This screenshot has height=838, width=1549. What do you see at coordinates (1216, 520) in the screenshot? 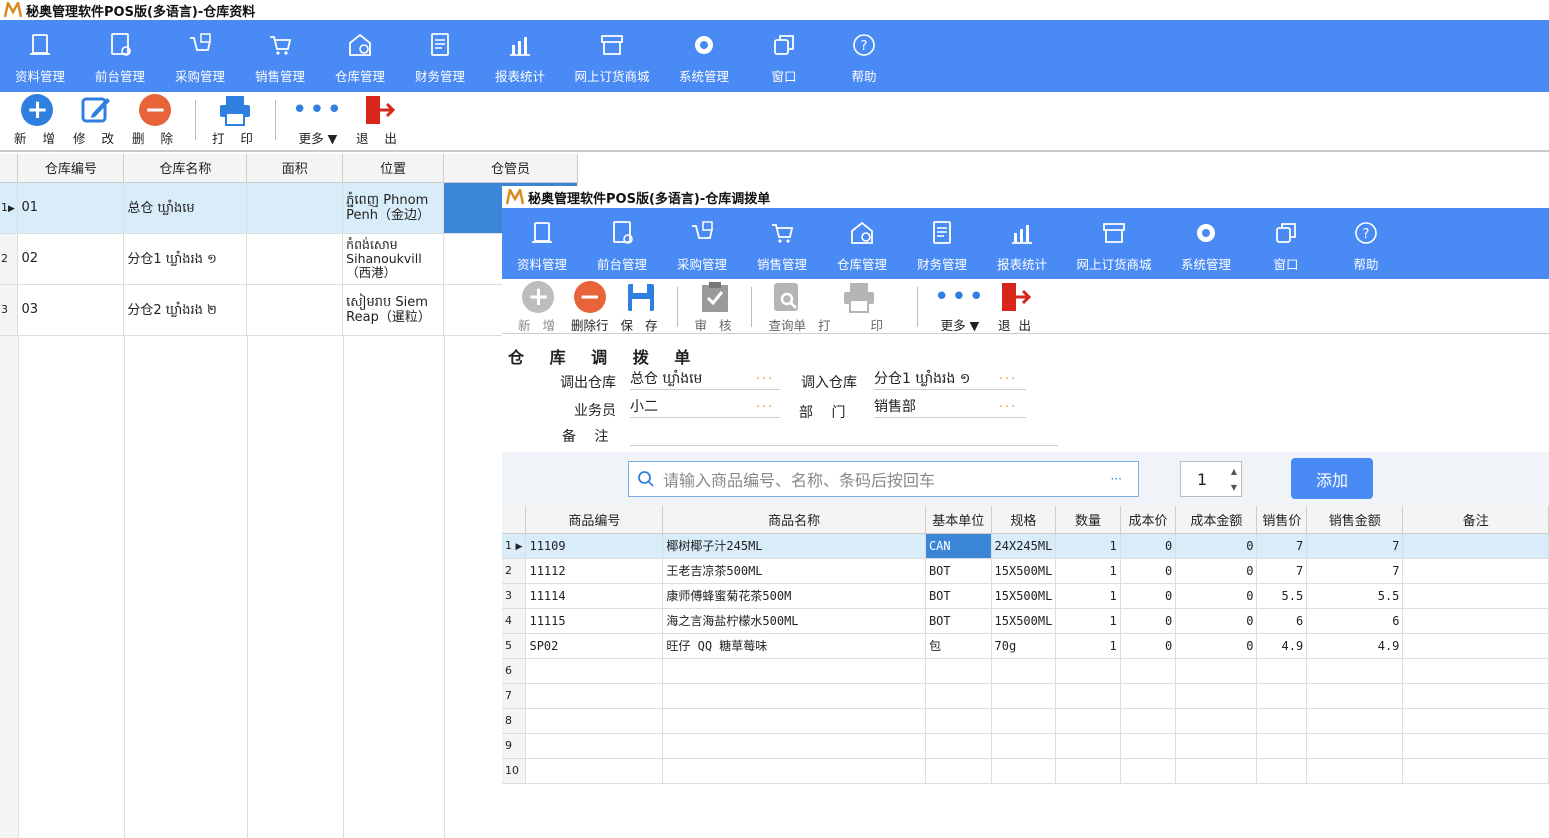
I see `col-cost-amount: 成本金额` at bounding box center [1216, 520].